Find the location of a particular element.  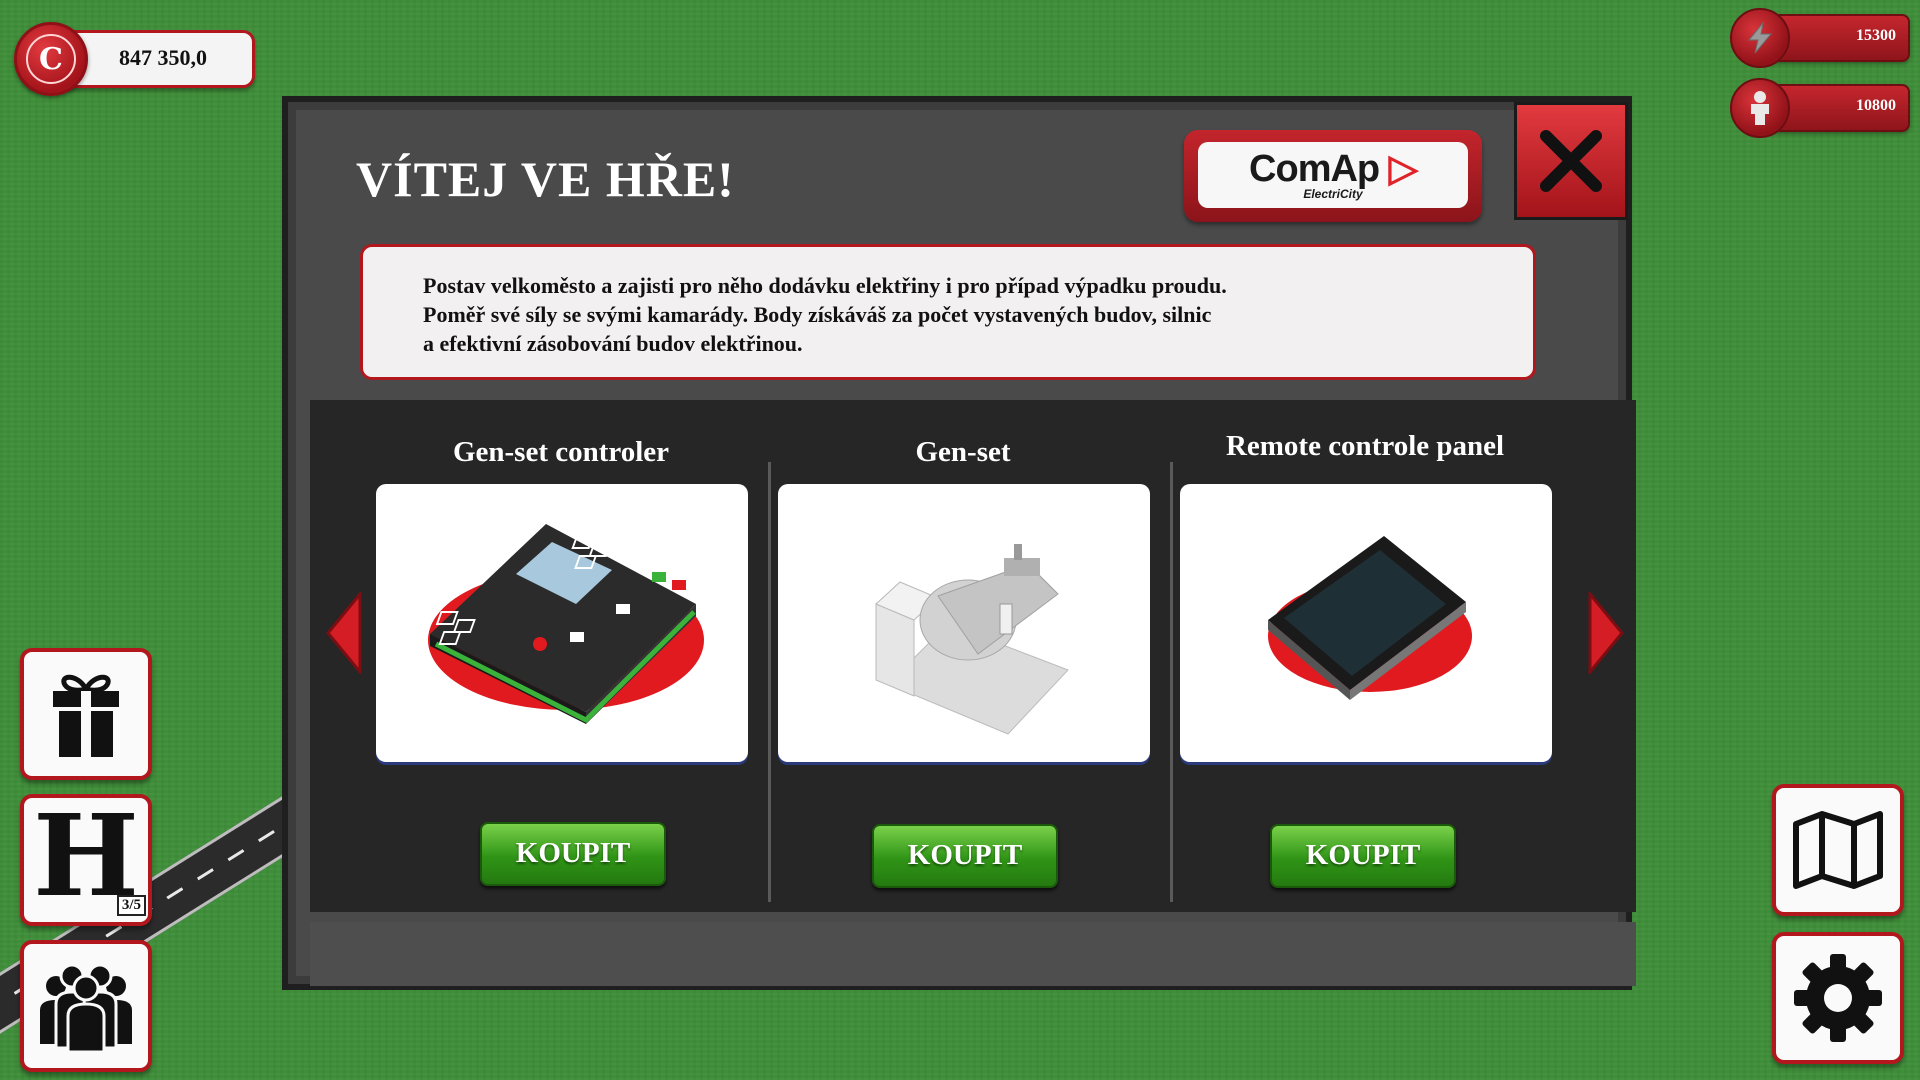

map-button is located at coordinates (1838, 850).